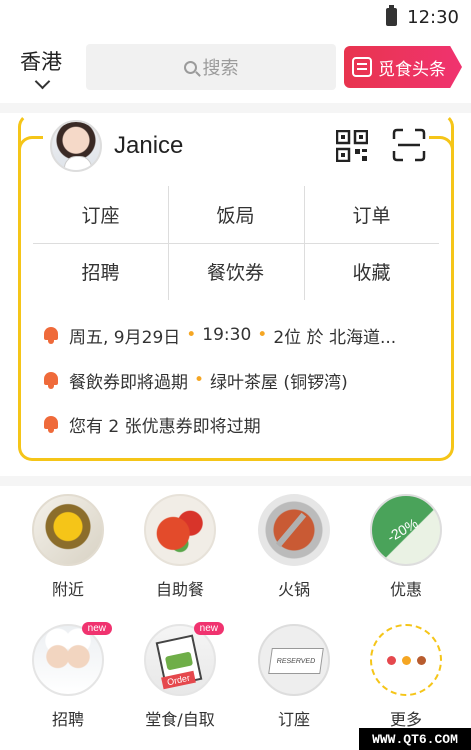  I want to click on category-label: 自助餐, so click(179, 589).